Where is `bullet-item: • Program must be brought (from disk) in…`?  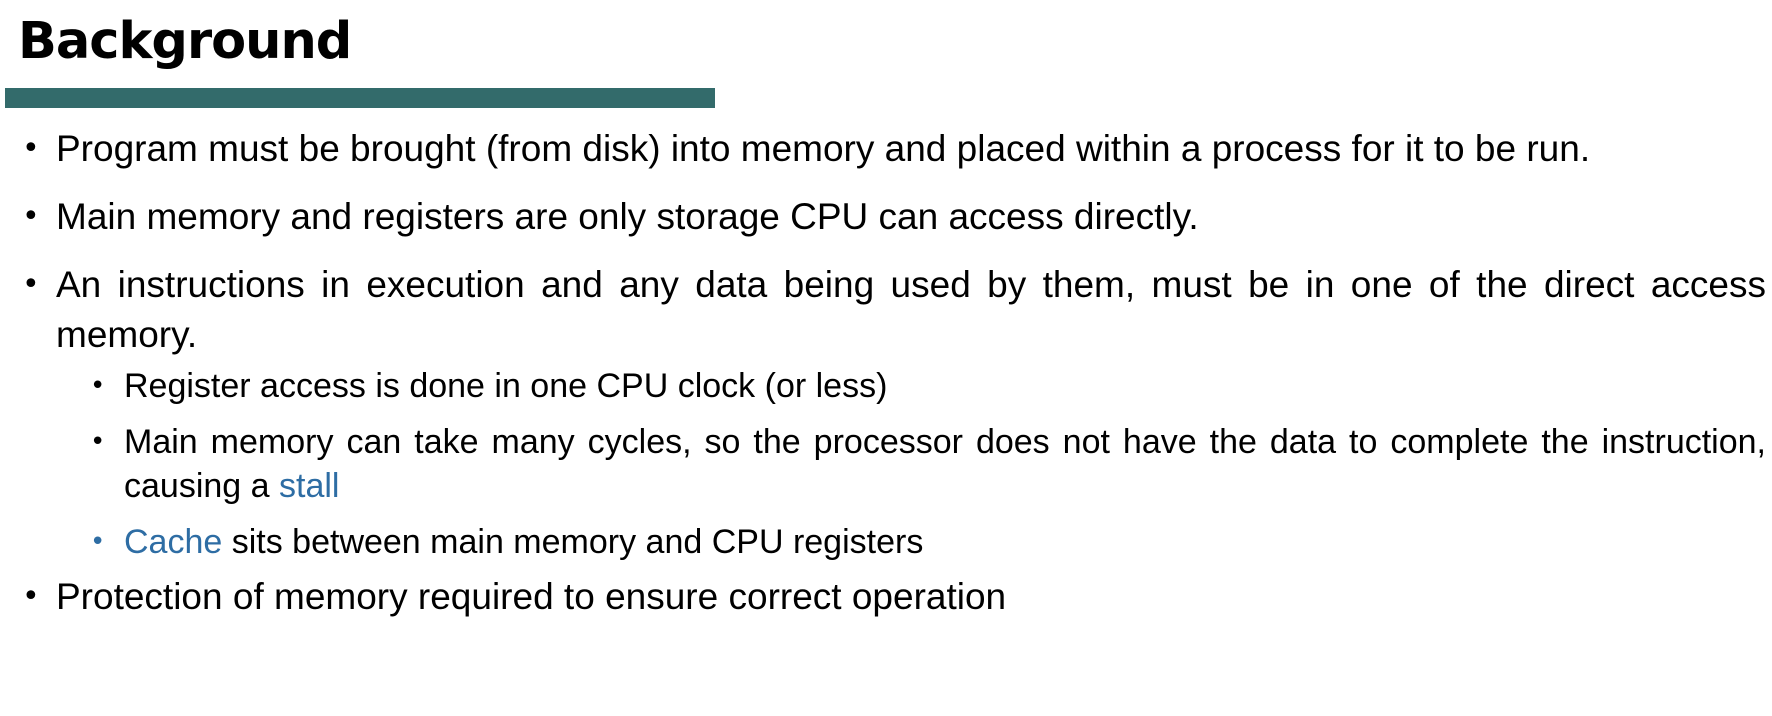 bullet-item: • Program must be brought (from disk) in… is located at coordinates (894, 149).